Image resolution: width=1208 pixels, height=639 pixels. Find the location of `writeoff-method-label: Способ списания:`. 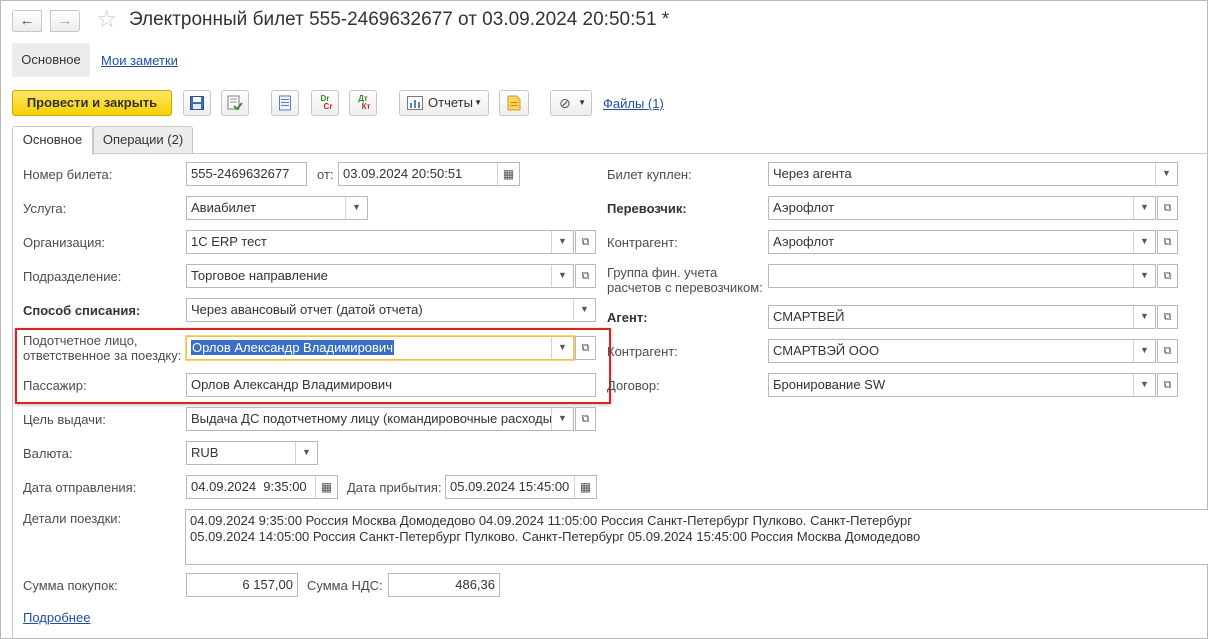

writeoff-method-label: Способ списания: is located at coordinates (82, 310).